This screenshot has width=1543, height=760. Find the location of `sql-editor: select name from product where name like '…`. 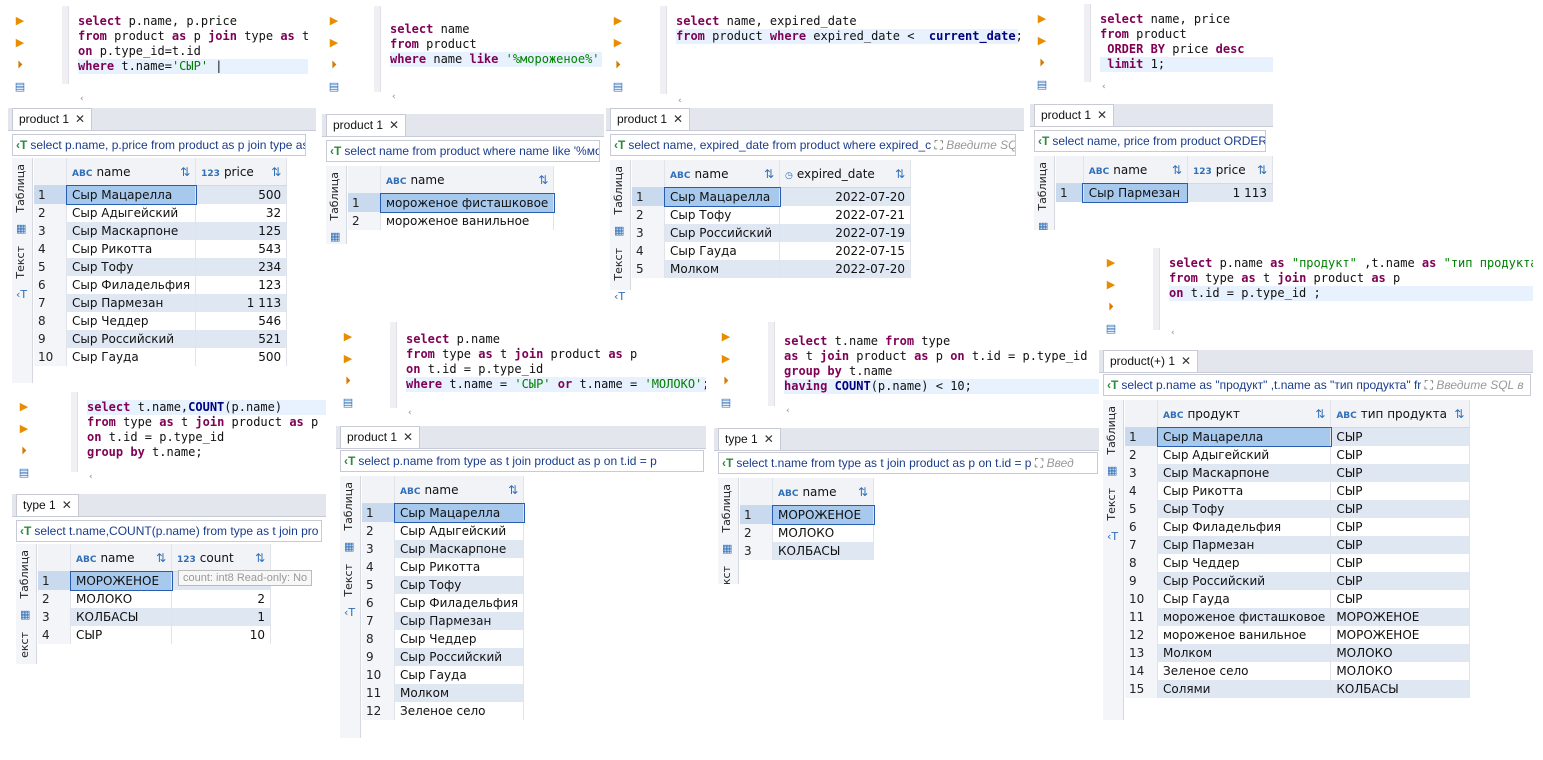

sql-editor: select name from product where name like '… is located at coordinates (496, 44).